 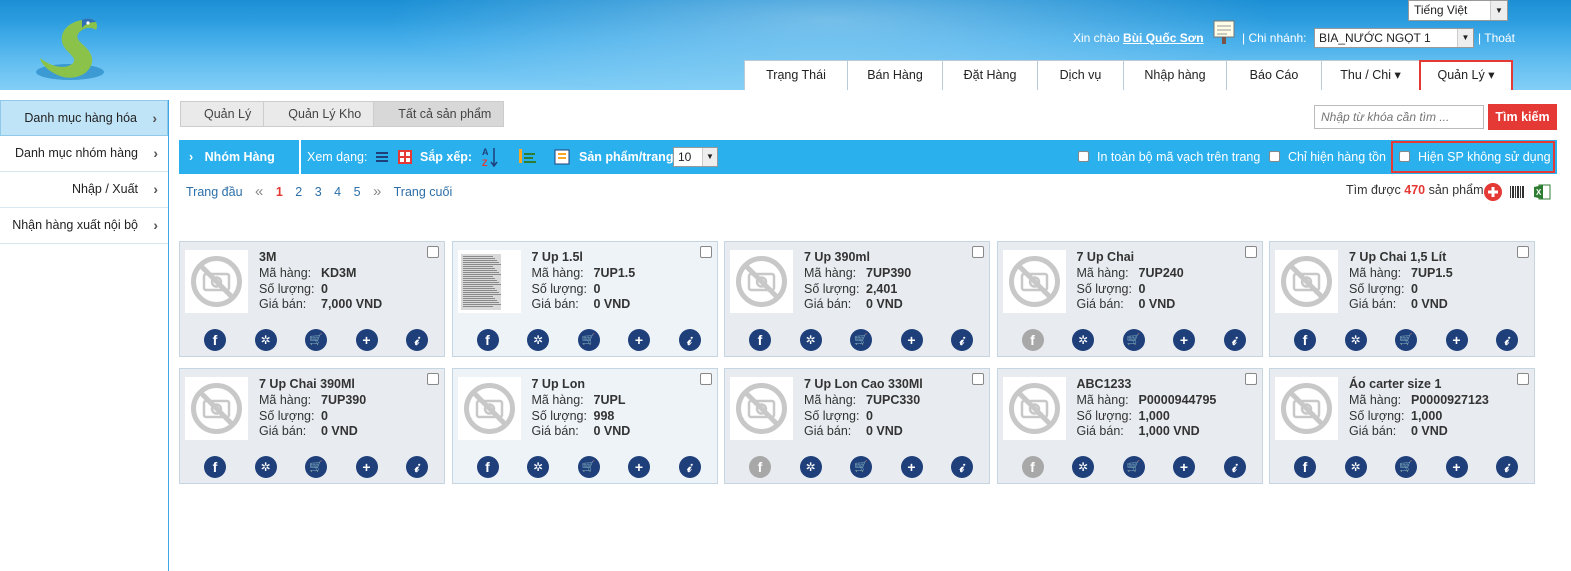 I want to click on page-link: 5, so click(x=357, y=192).